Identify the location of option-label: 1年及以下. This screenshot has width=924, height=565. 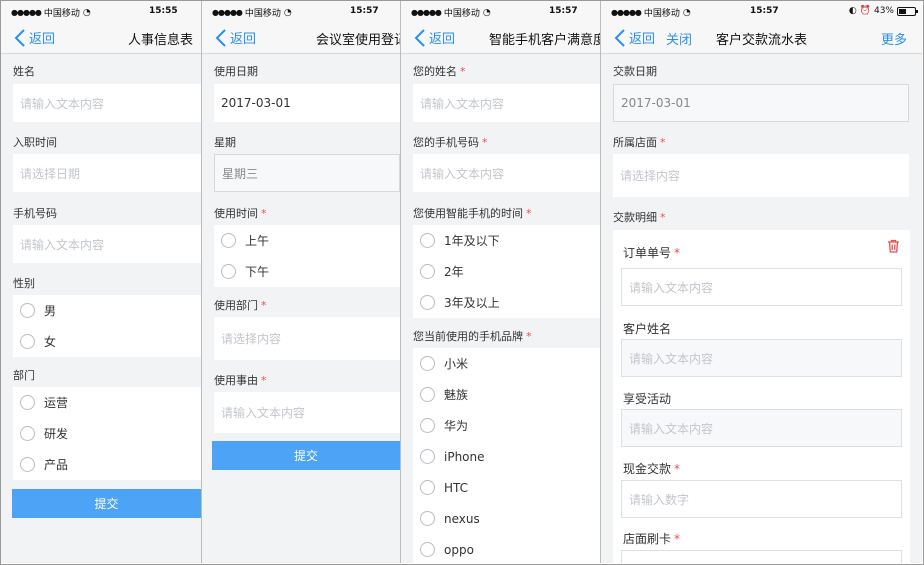
(472, 241).